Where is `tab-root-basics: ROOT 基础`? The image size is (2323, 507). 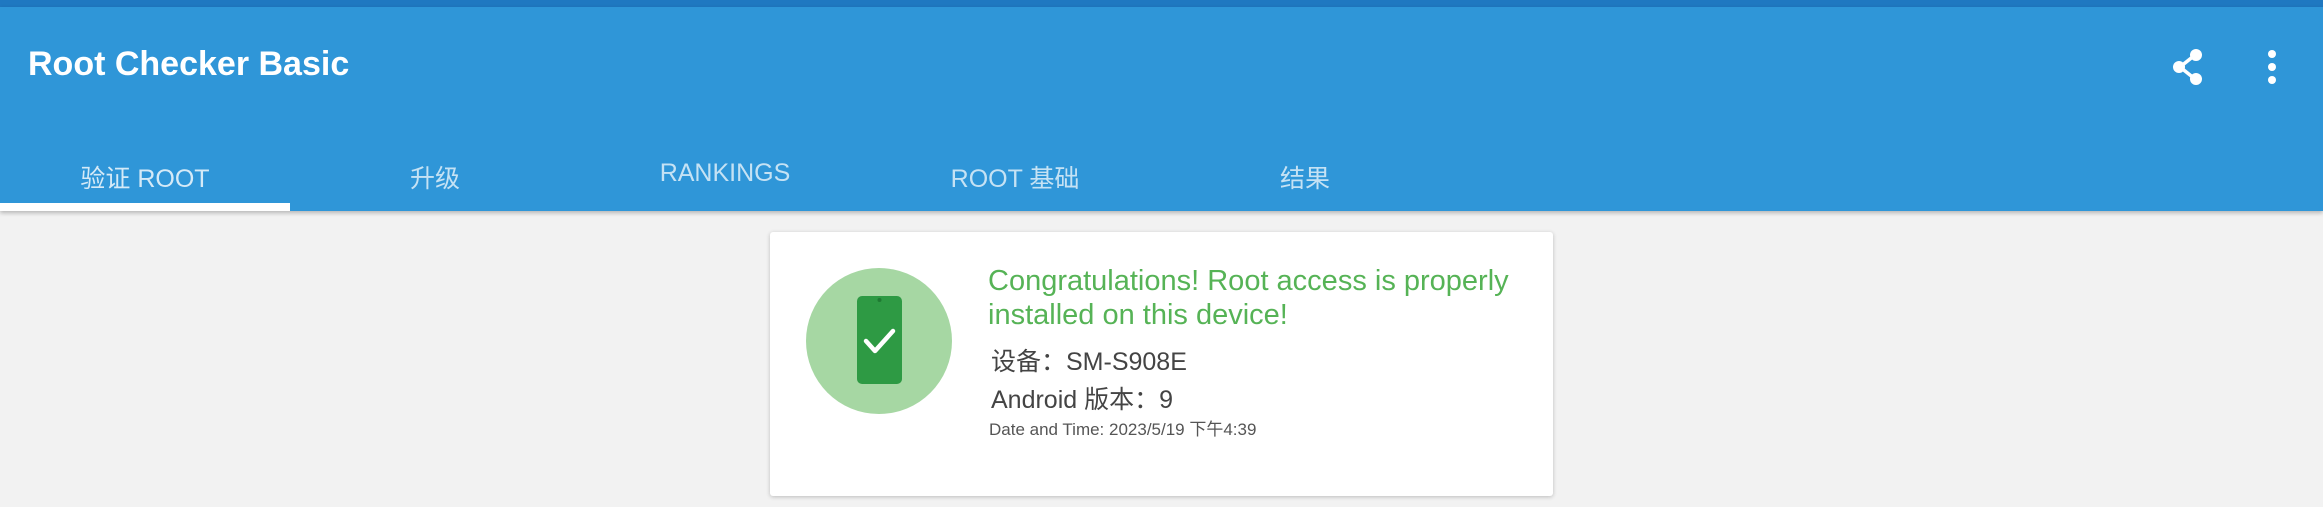 tab-root-basics: ROOT 基础 is located at coordinates (1015, 174).